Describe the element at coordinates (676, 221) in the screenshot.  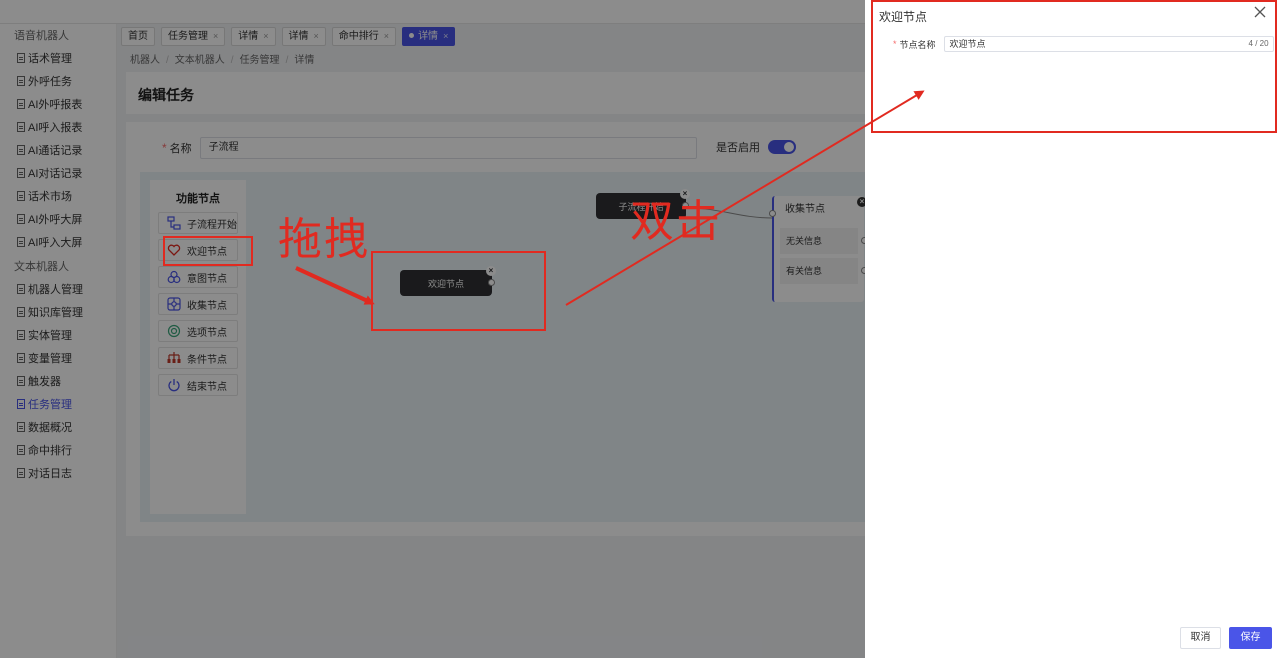
I see `annotation-double-click-text: 双击` at that location.